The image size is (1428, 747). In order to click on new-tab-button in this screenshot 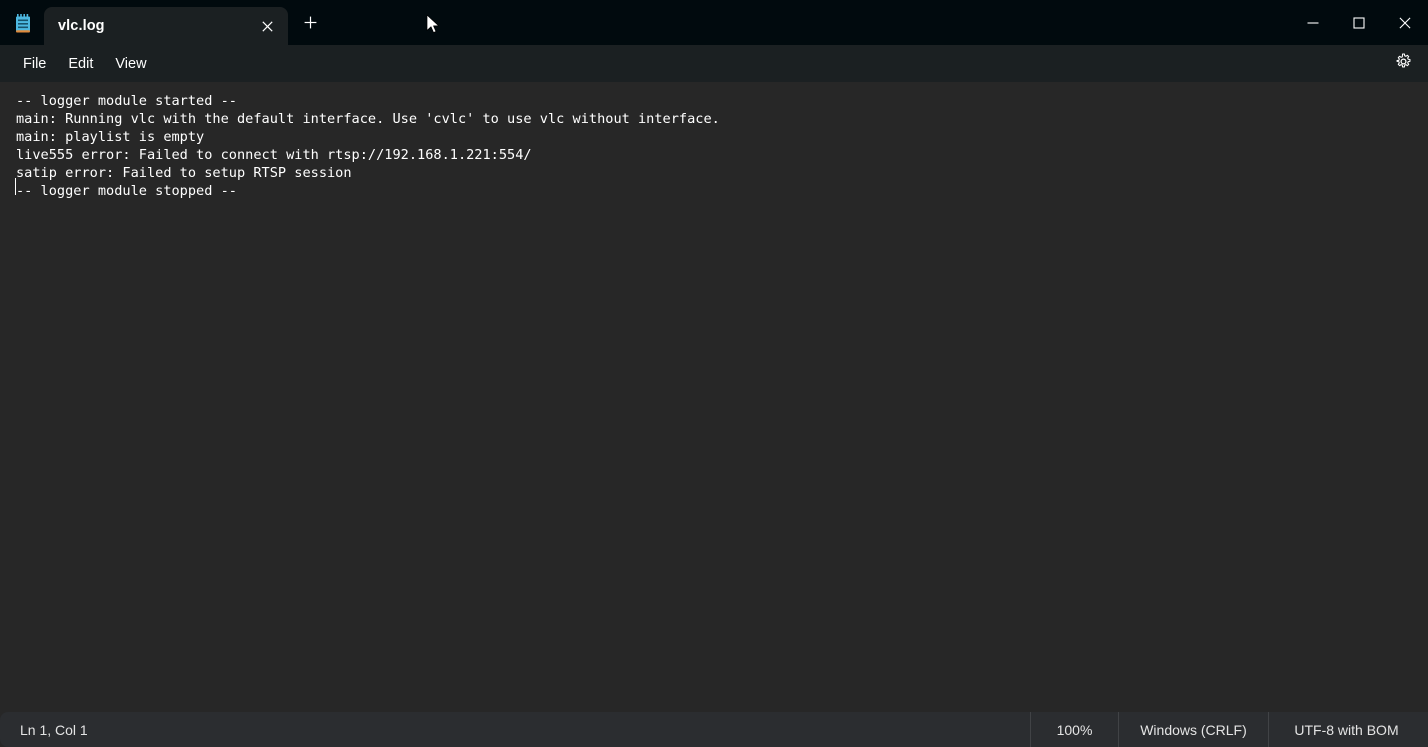, I will do `click(310, 25)`.